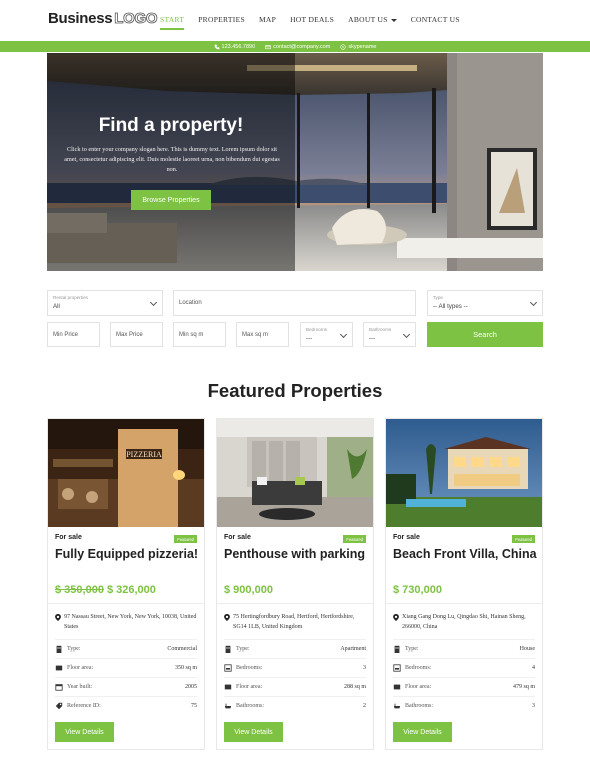 Image resolution: width=590 pixels, height=760 pixels. I want to click on spec-value: 75, so click(194, 706).